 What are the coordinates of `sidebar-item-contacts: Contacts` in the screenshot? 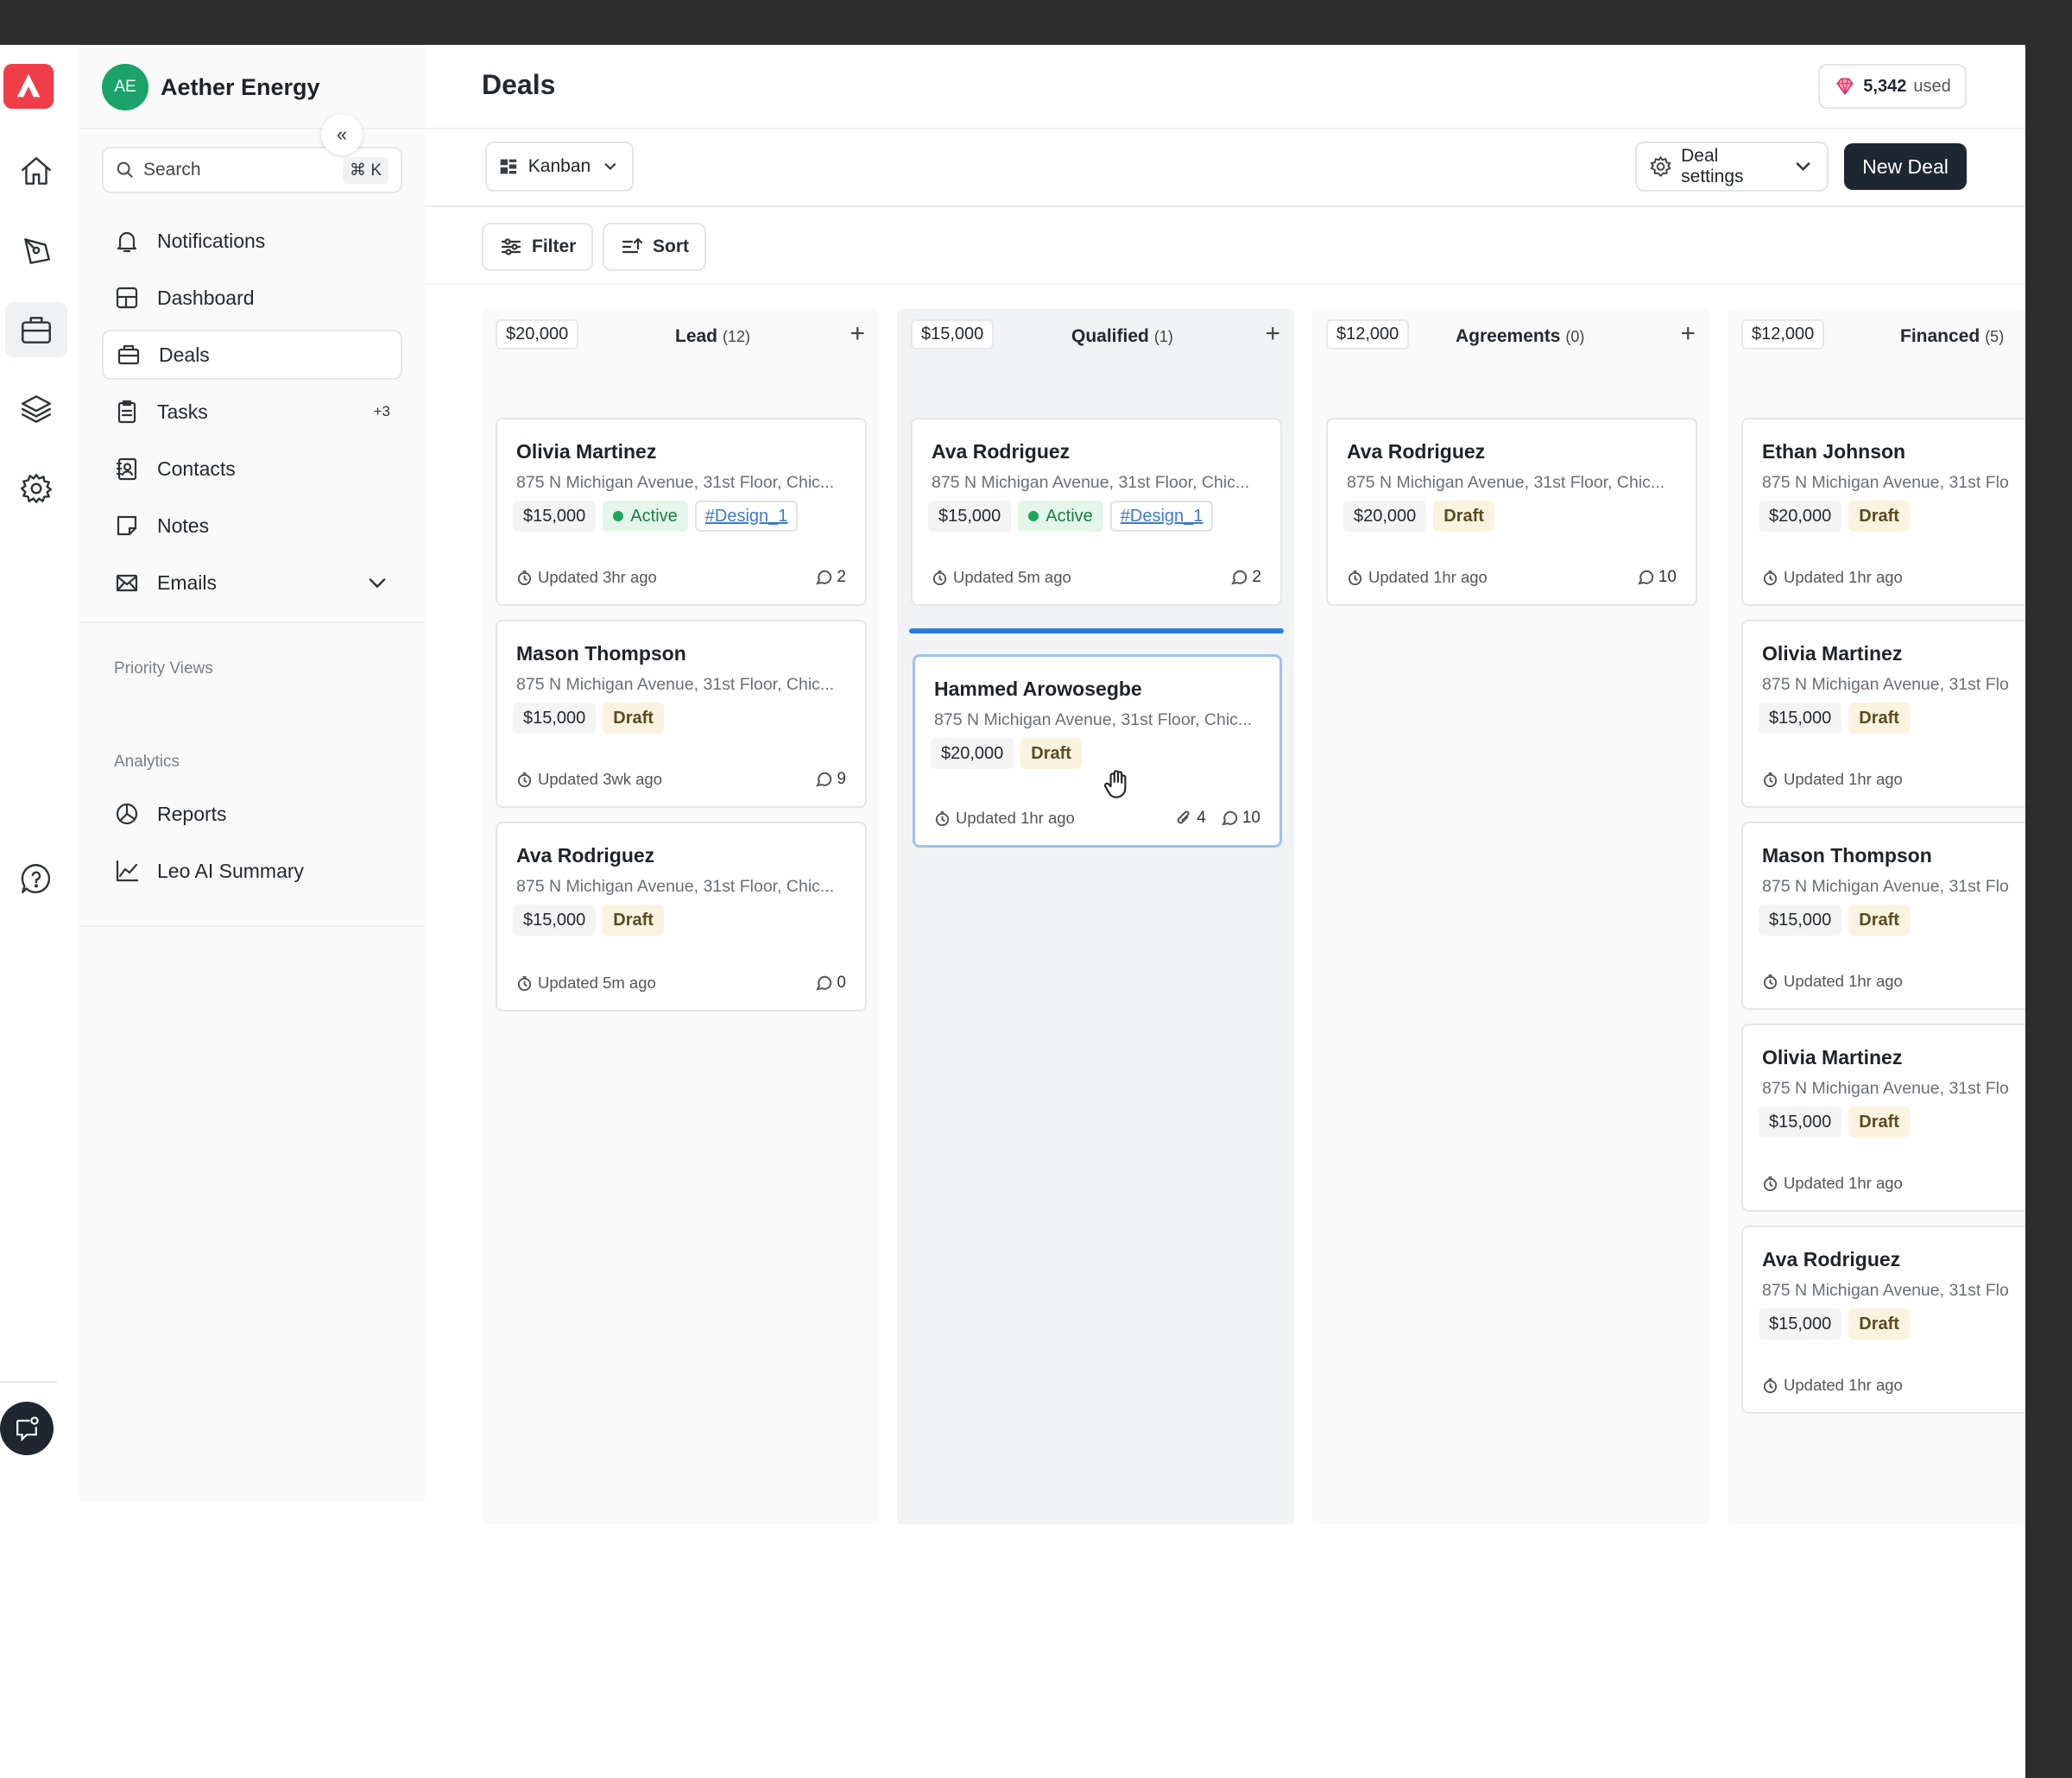 It's located at (252, 469).